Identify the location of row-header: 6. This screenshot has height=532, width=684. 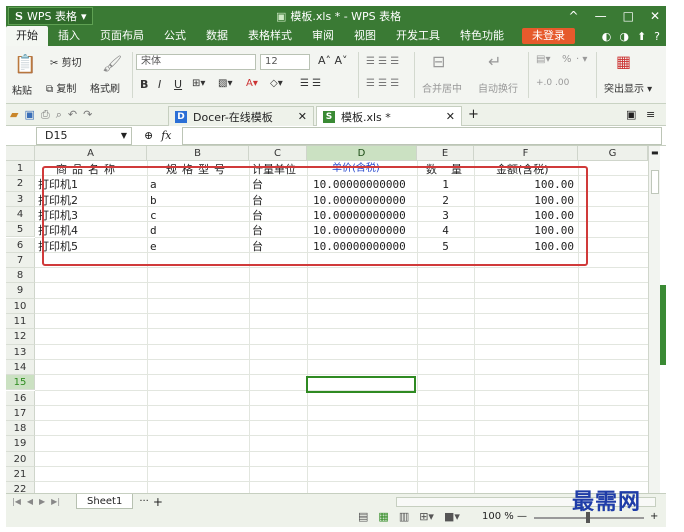
(20, 245).